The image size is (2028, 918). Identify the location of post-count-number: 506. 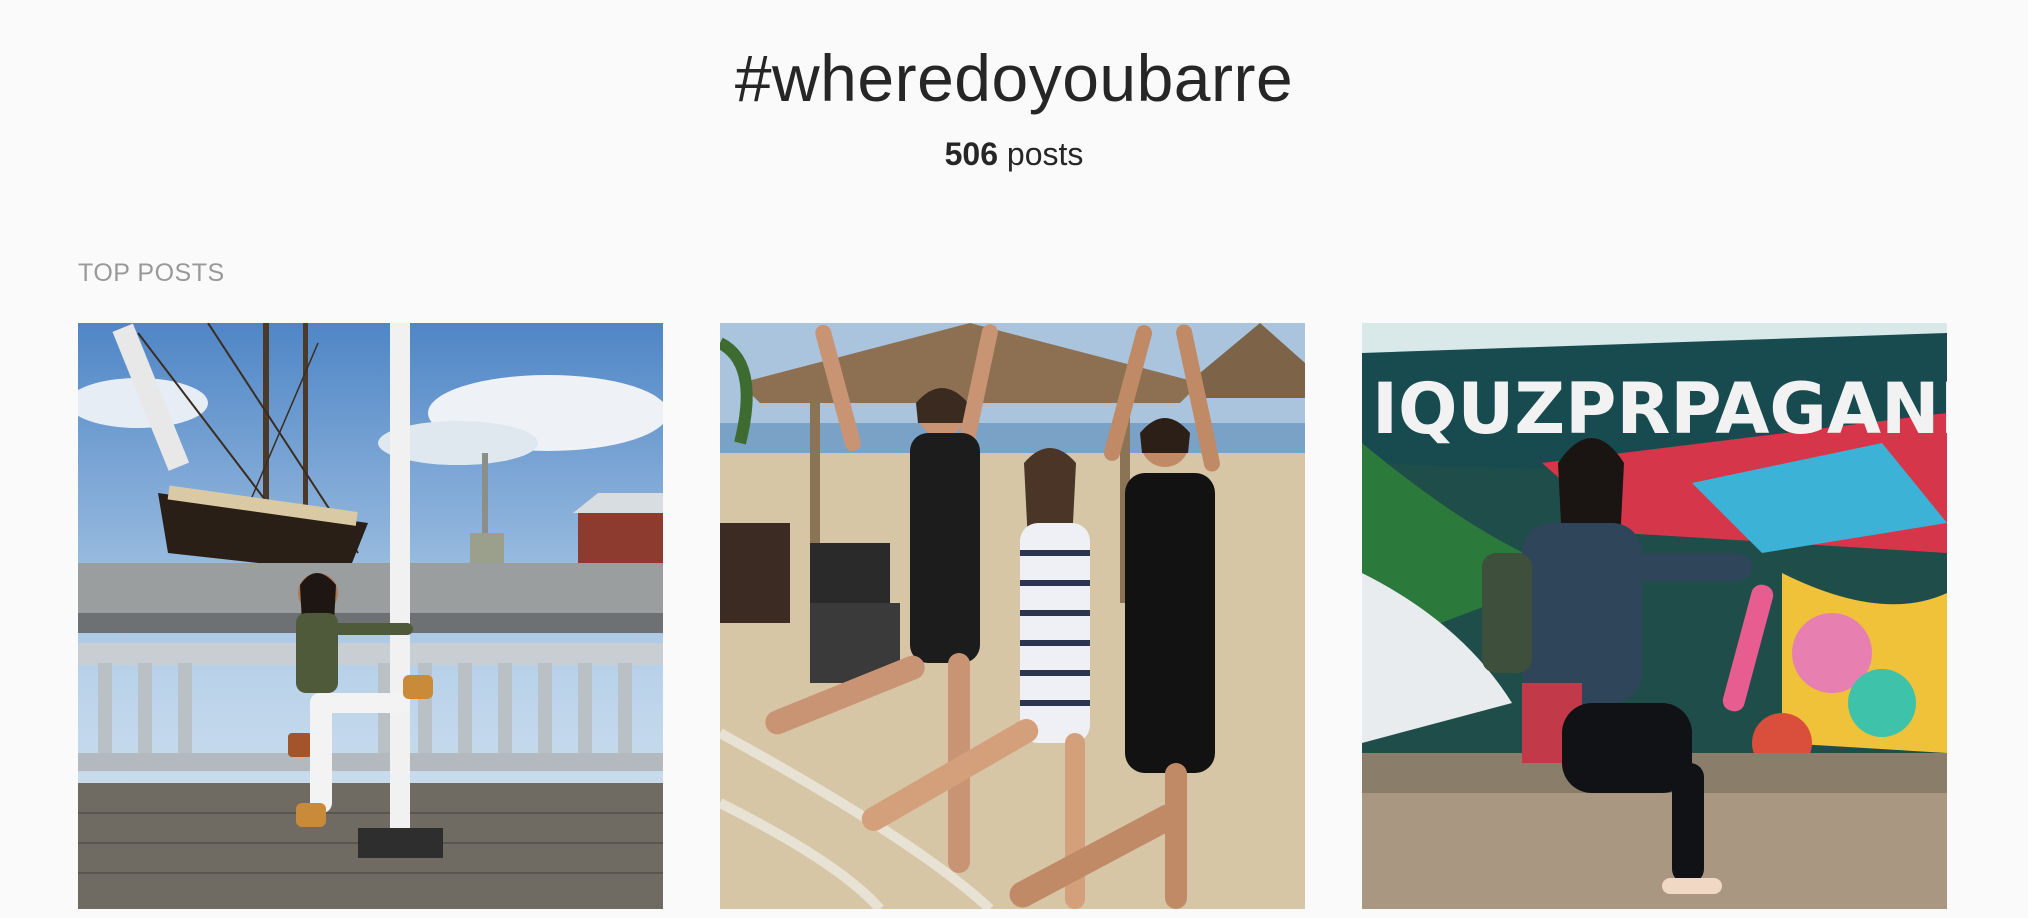
(971, 154).